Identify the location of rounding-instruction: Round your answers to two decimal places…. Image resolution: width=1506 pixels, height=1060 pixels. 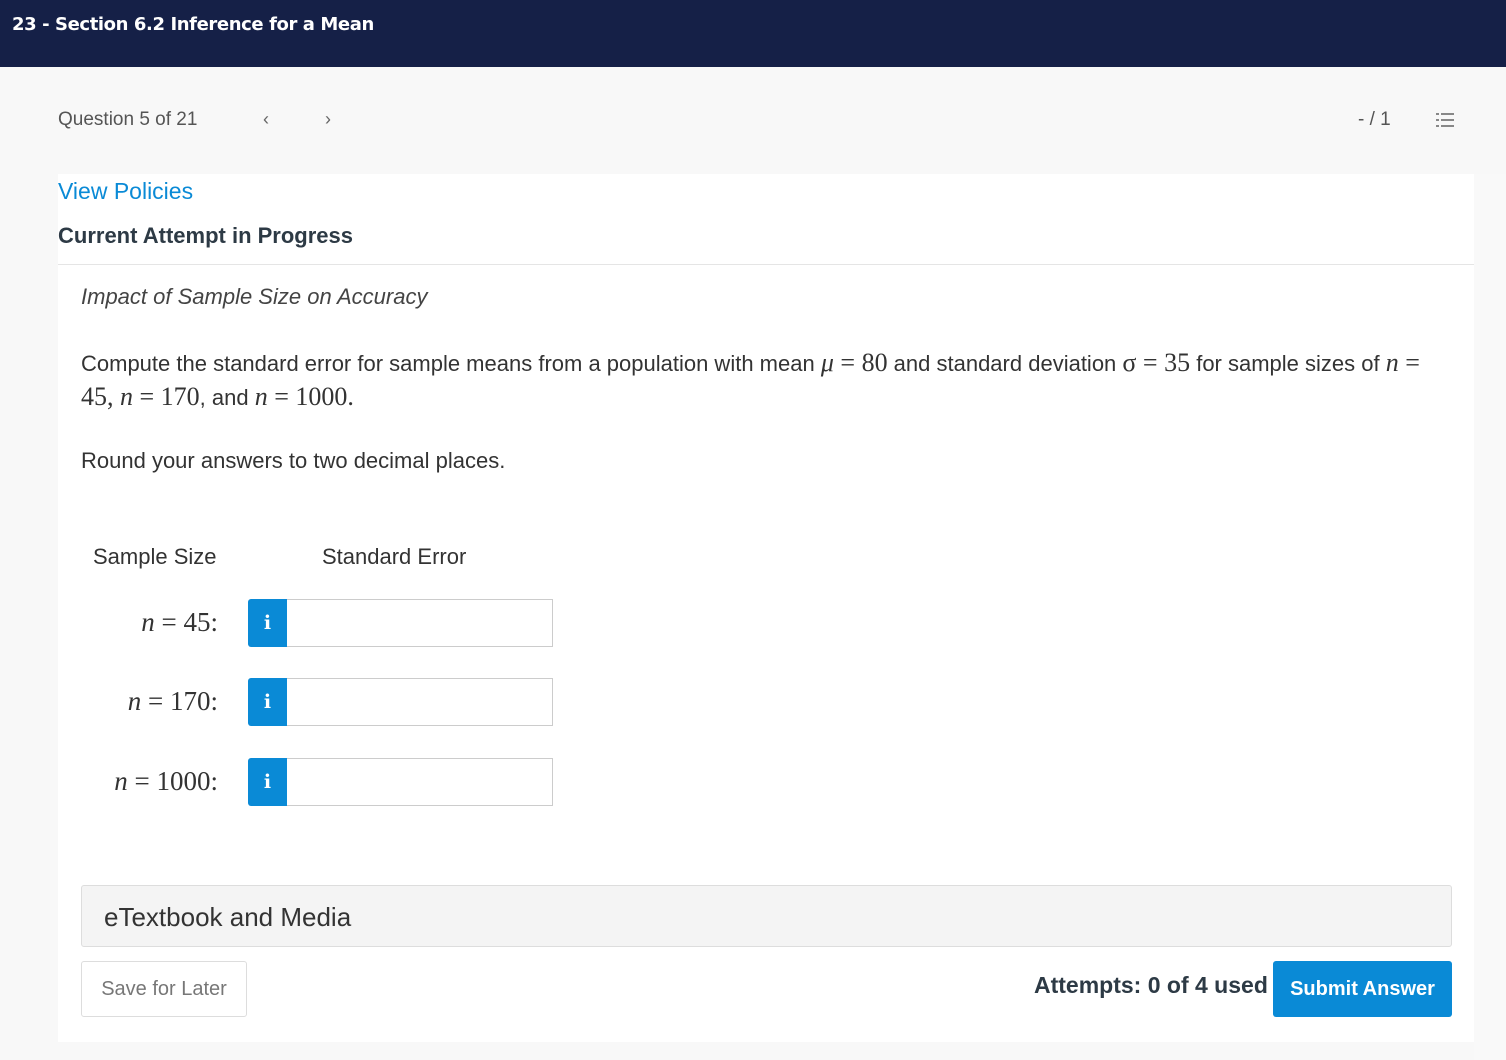
(293, 460).